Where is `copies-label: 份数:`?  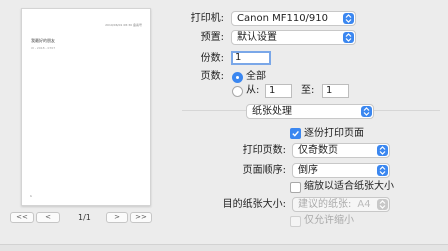
copies-label: 份数: is located at coordinates (212, 58).